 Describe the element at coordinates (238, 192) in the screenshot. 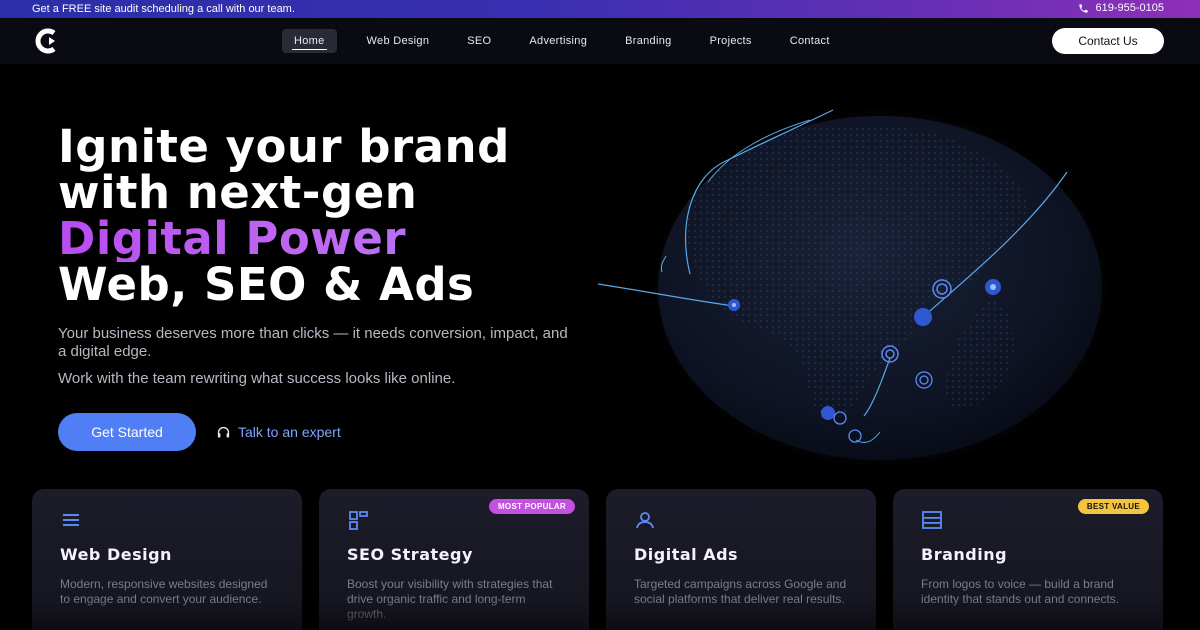

I see `hero-title-line-2: with next-gen` at that location.